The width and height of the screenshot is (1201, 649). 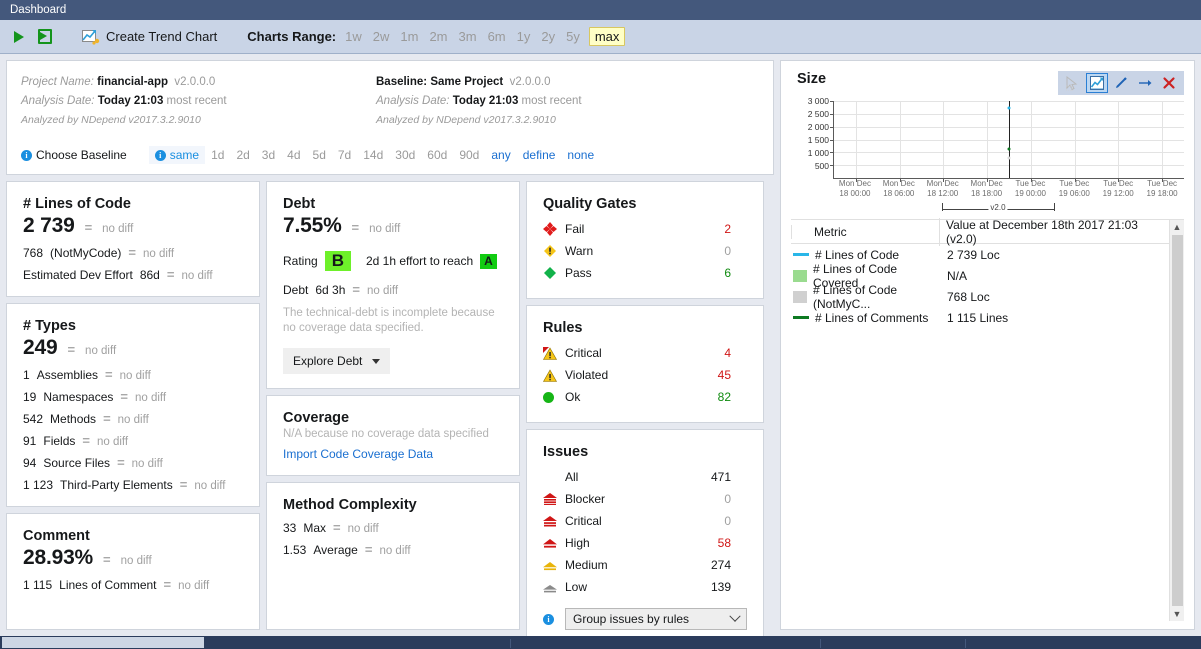 I want to click on rules-row: Ok 82, so click(x=645, y=397).